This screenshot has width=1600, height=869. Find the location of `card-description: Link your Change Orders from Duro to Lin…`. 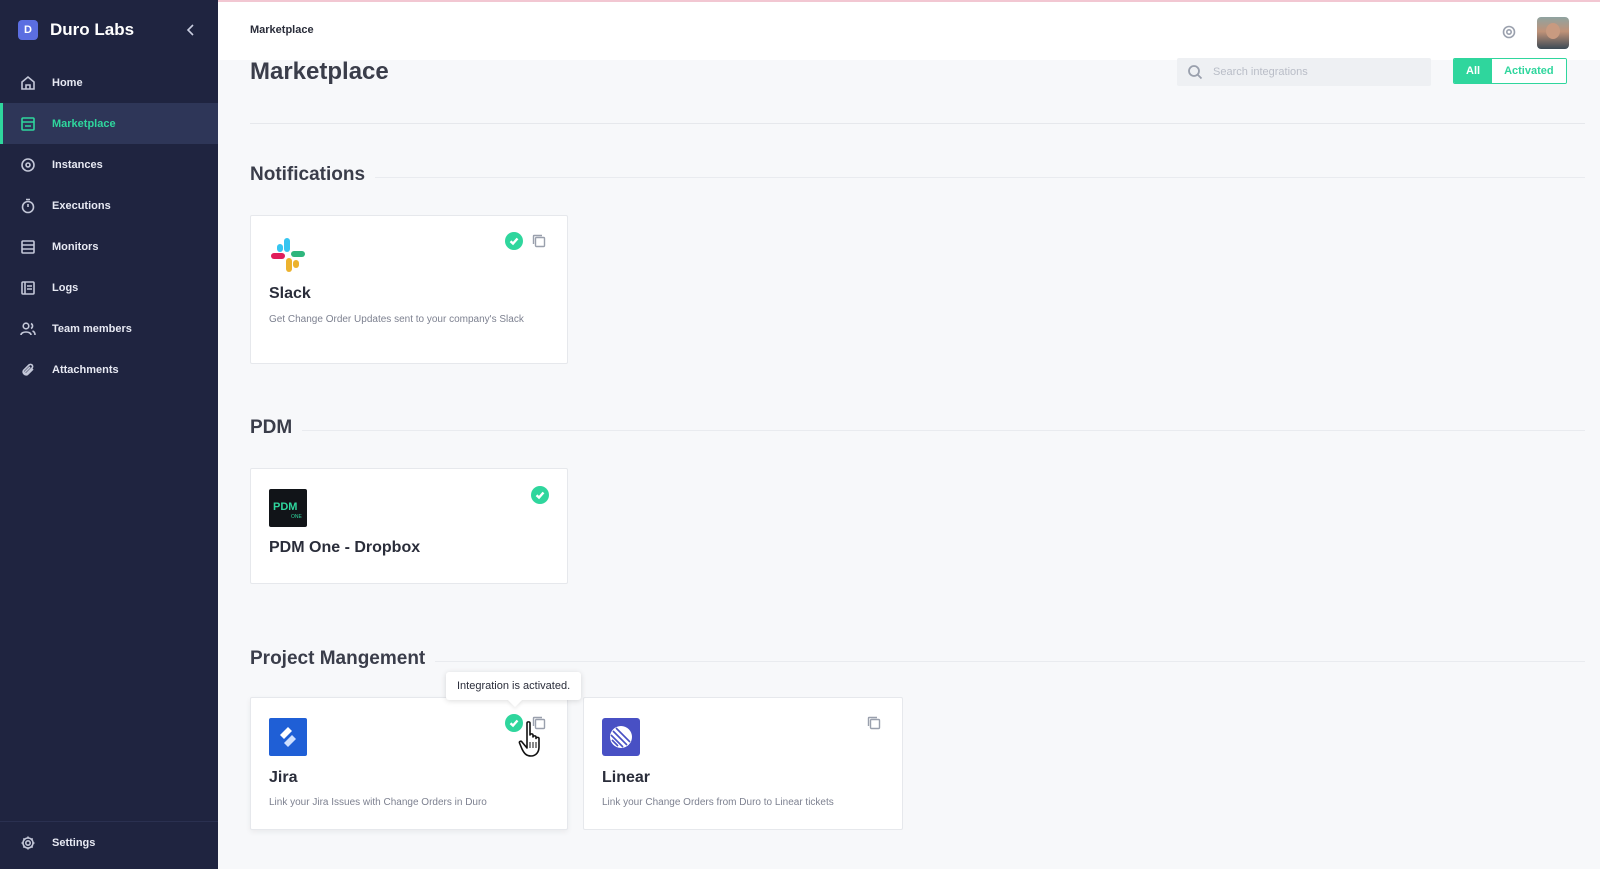

card-description: Link your Change Orders from Duro to Lin… is located at coordinates (718, 802).